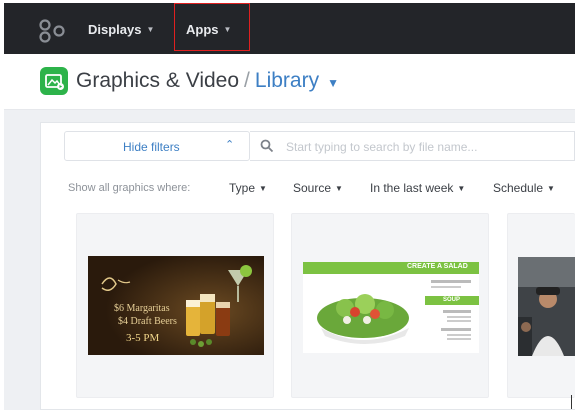 The height and width of the screenshot is (410, 575). I want to click on chevron-up-icon: ⌃, so click(230, 145).